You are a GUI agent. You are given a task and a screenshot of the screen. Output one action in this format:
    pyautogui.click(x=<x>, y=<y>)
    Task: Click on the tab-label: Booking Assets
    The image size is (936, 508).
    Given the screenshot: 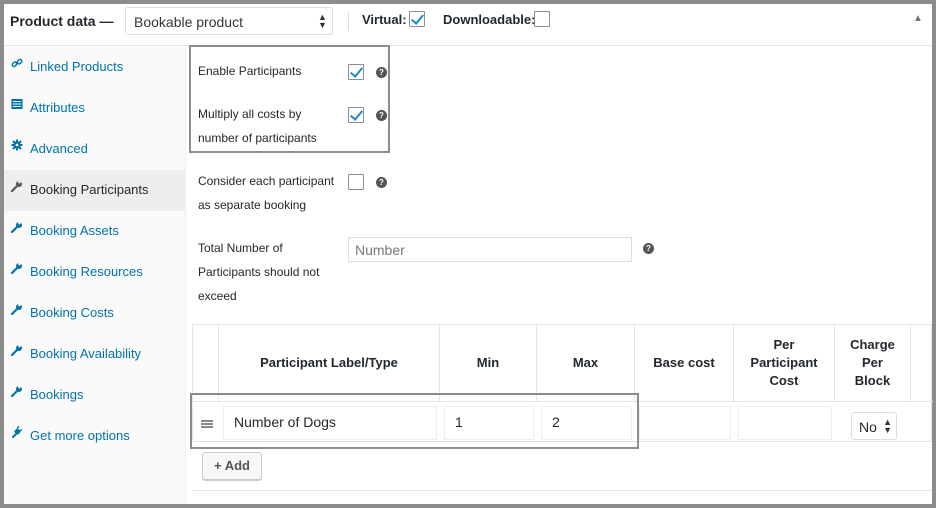 What is the action you would take?
    pyautogui.click(x=74, y=230)
    